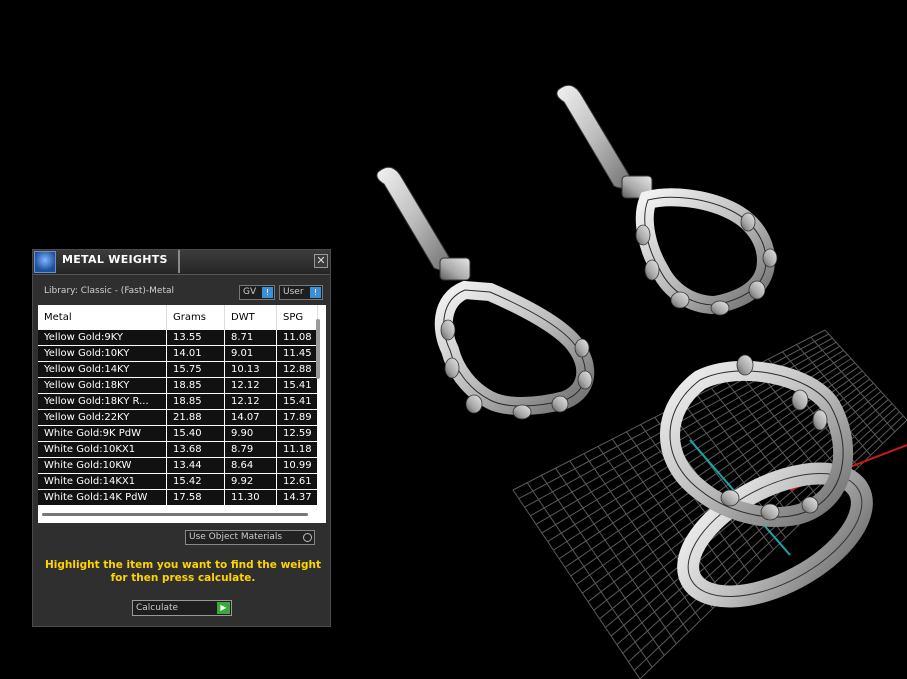 The image size is (907, 679). What do you see at coordinates (102, 497) in the screenshot?
I see `cell-metal: White Gold:14K PdW` at bounding box center [102, 497].